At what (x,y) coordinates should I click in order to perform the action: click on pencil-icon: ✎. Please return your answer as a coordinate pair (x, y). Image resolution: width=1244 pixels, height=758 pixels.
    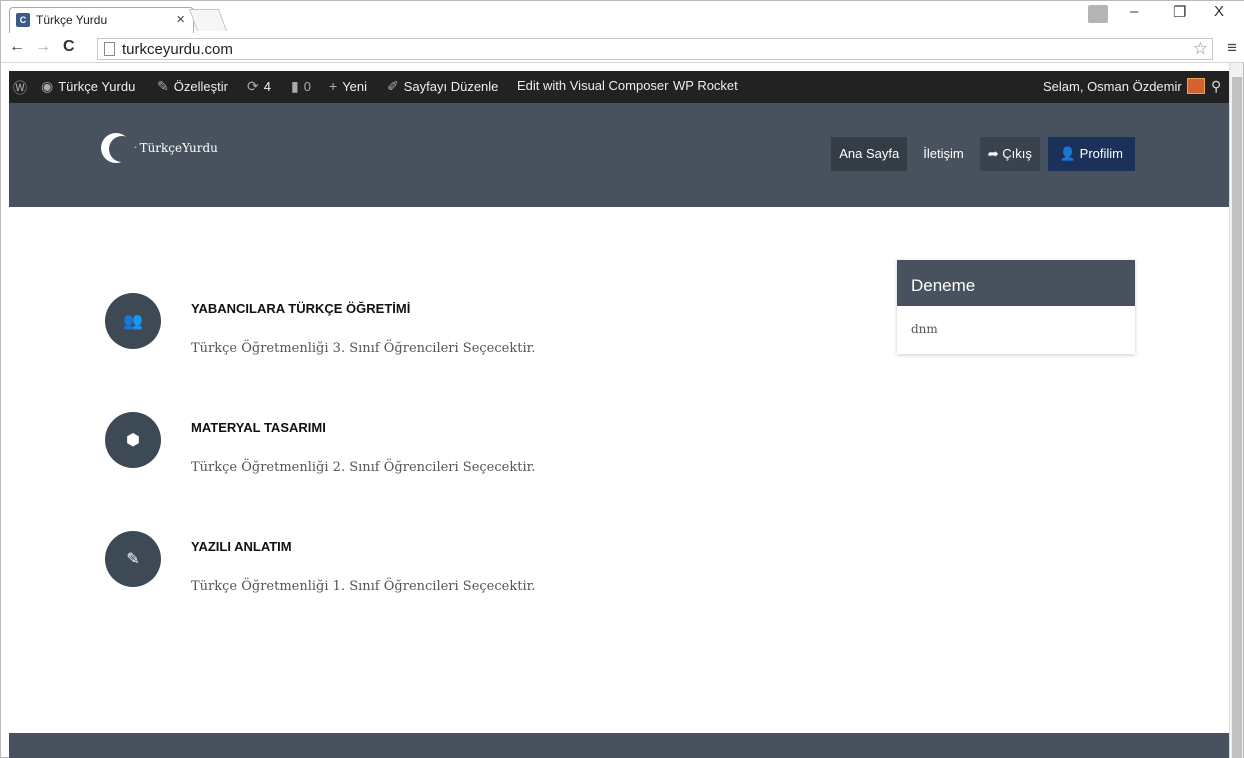
    Looking at the image, I should click on (133, 559).